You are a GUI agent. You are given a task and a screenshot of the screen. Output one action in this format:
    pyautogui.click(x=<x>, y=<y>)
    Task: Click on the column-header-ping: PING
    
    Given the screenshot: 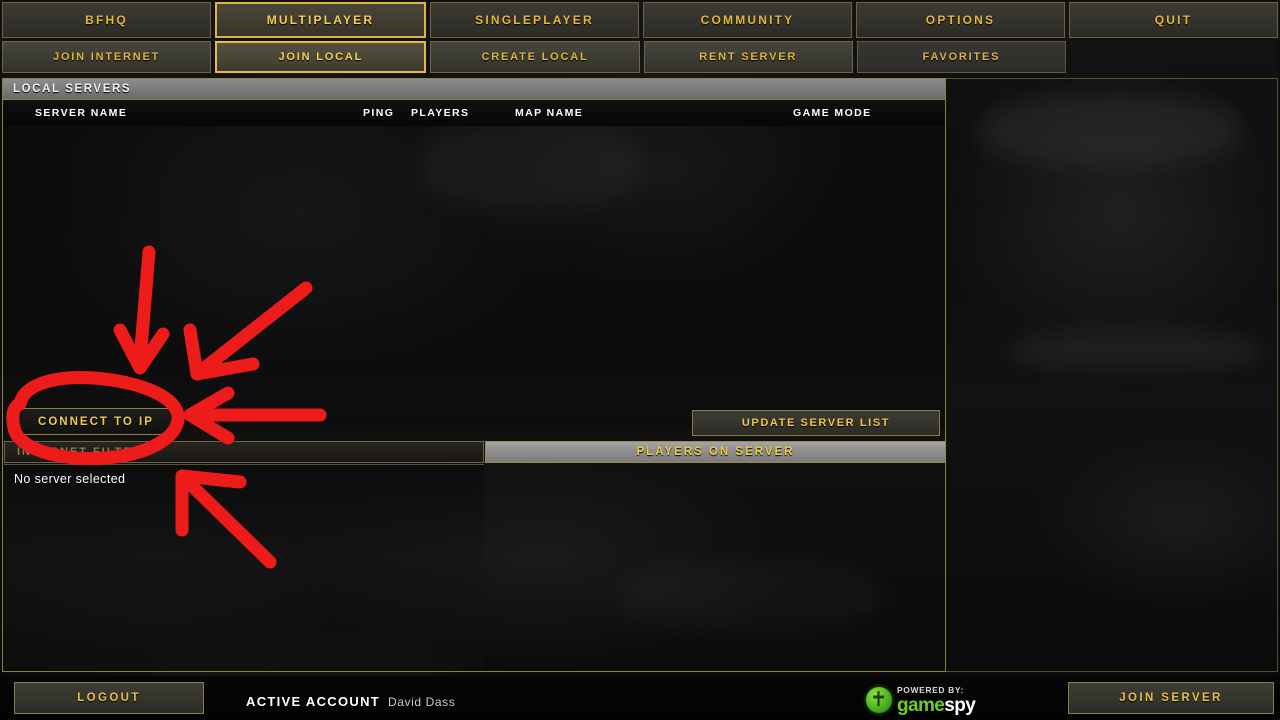 What is the action you would take?
    pyautogui.click(x=378, y=113)
    